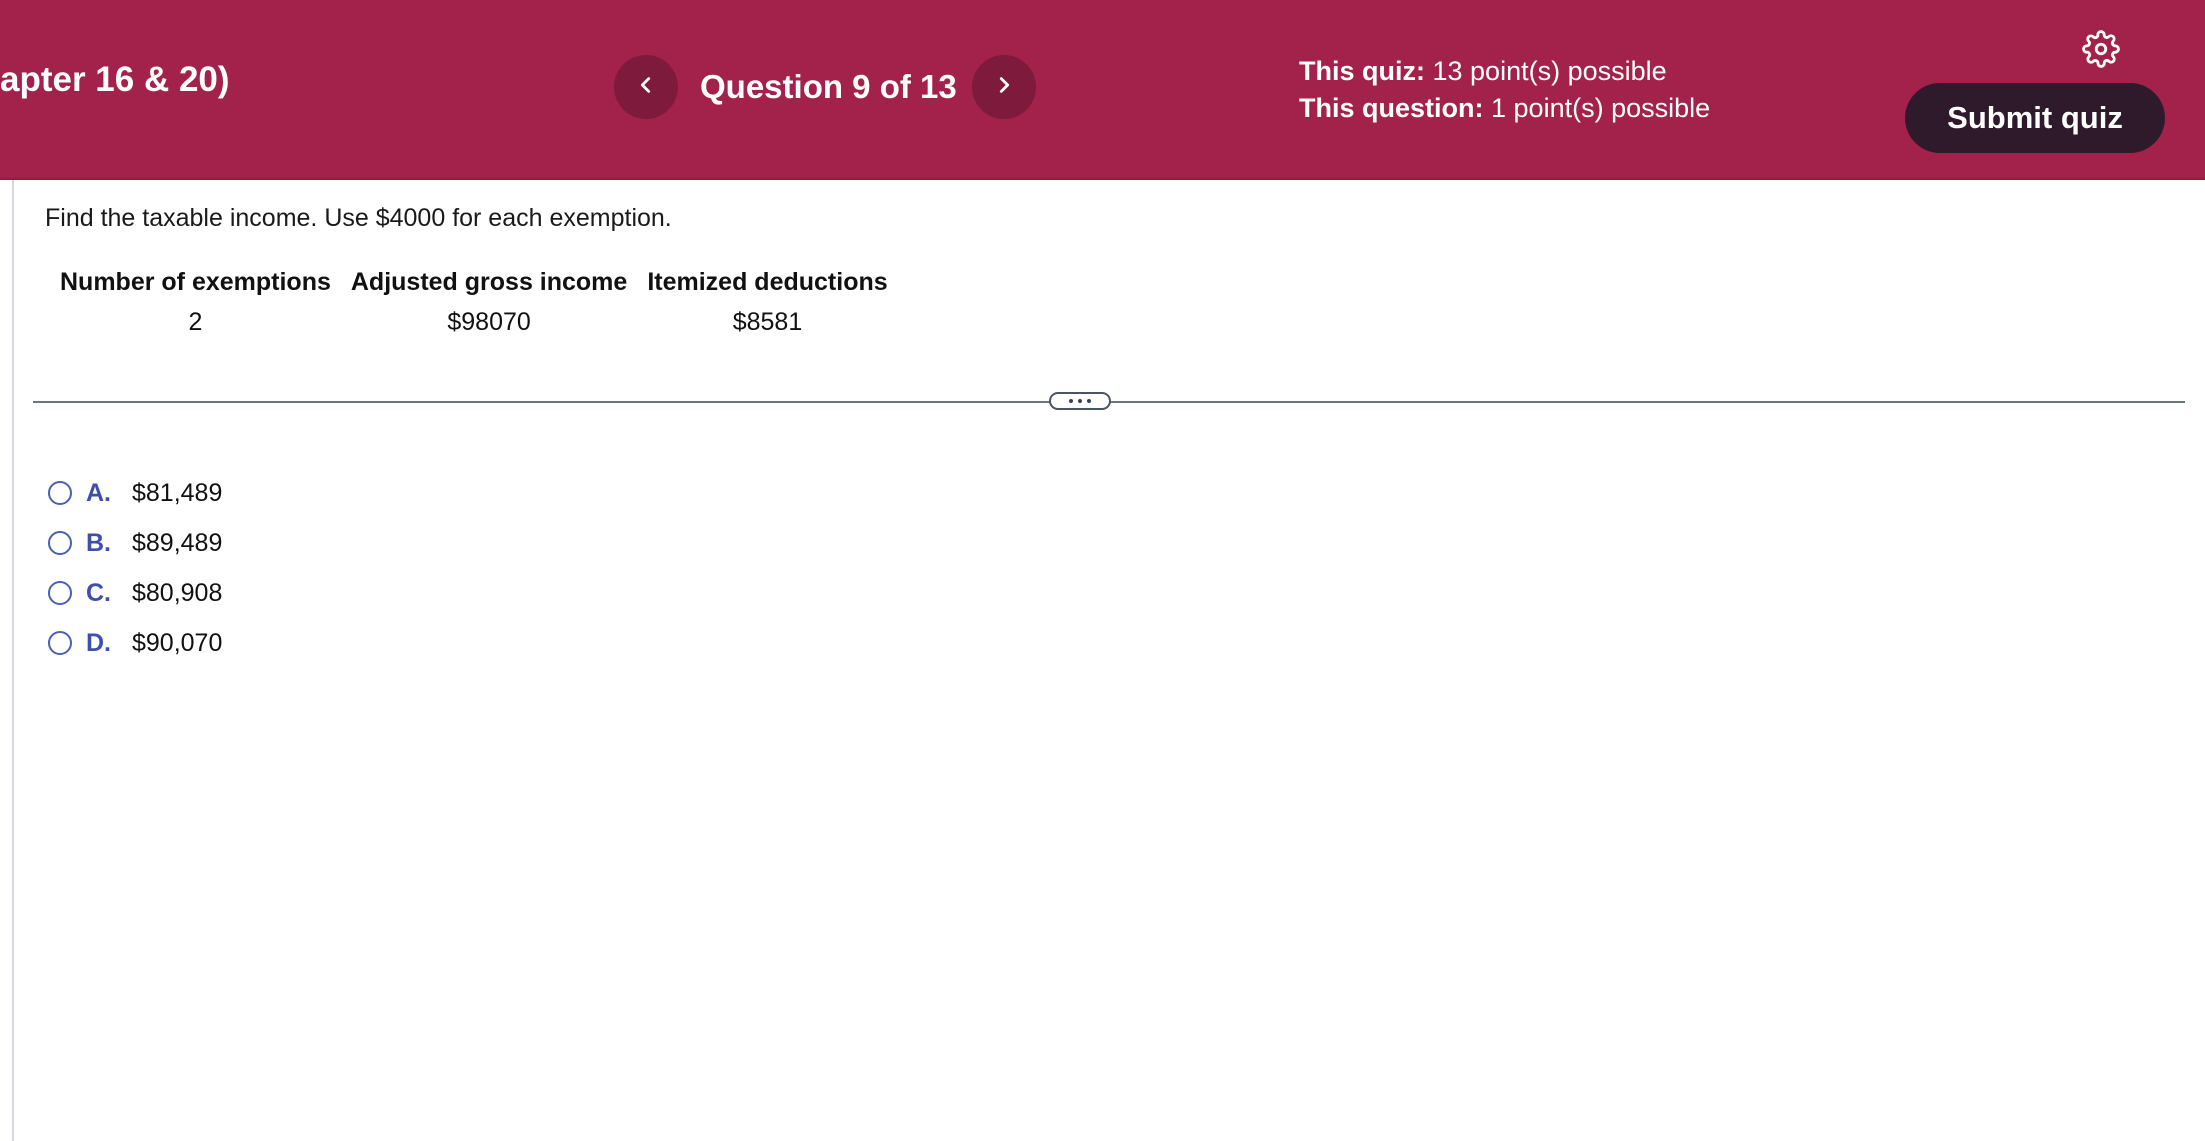 This screenshot has width=2205, height=1141. I want to click on next-question-button, so click(1004, 87).